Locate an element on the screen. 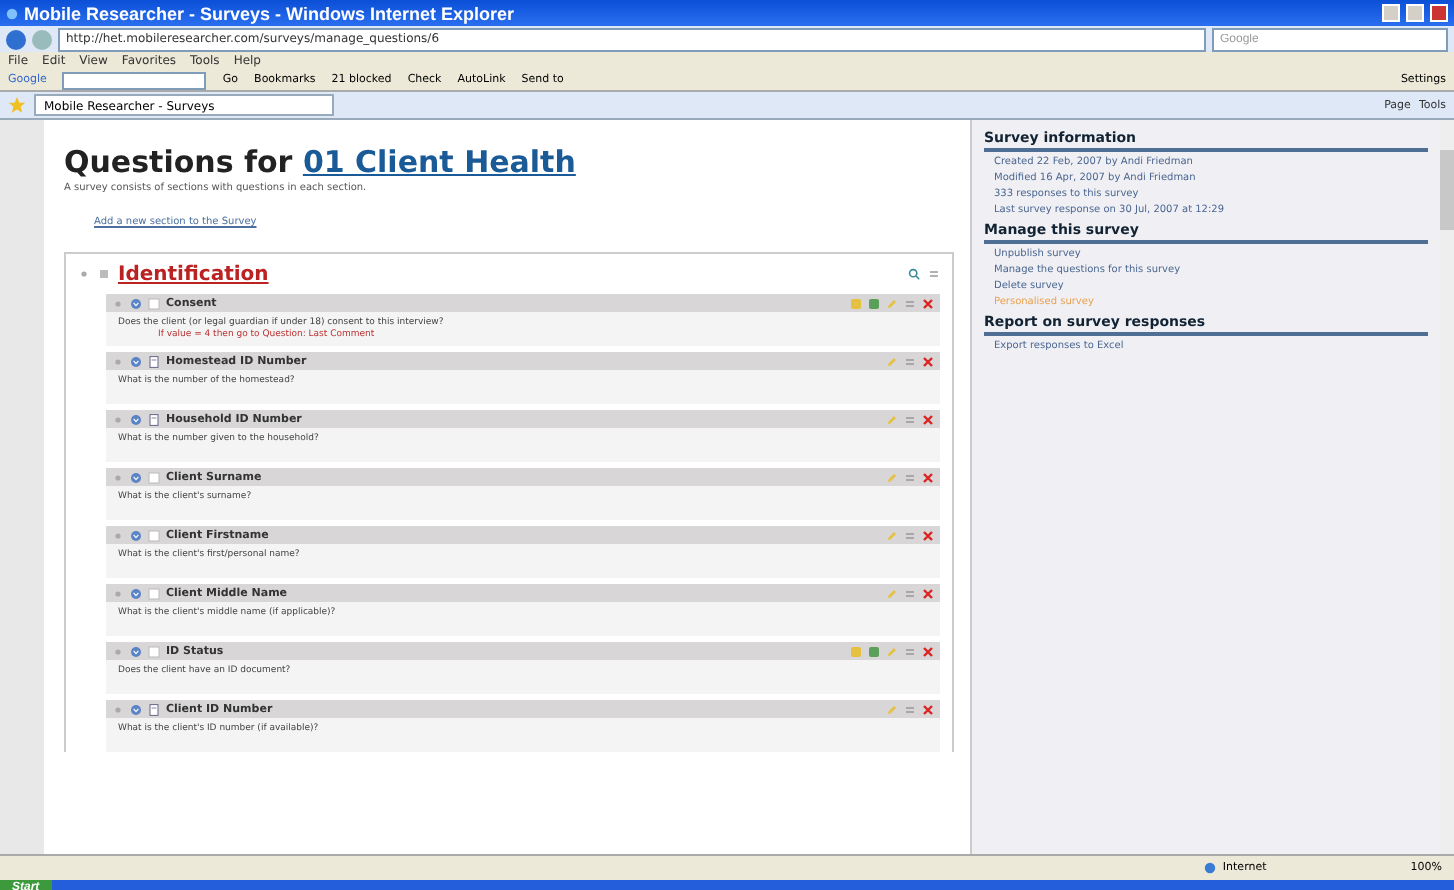  scrollbar is located at coordinates (1447, 487).